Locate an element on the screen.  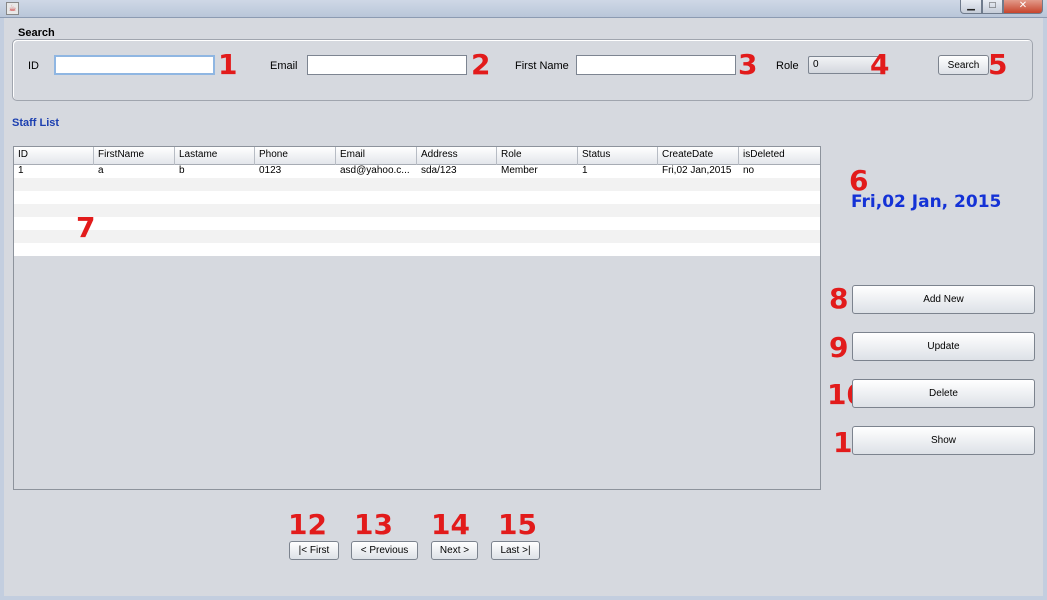
previous-page-button: < Previous is located at coordinates (384, 550).